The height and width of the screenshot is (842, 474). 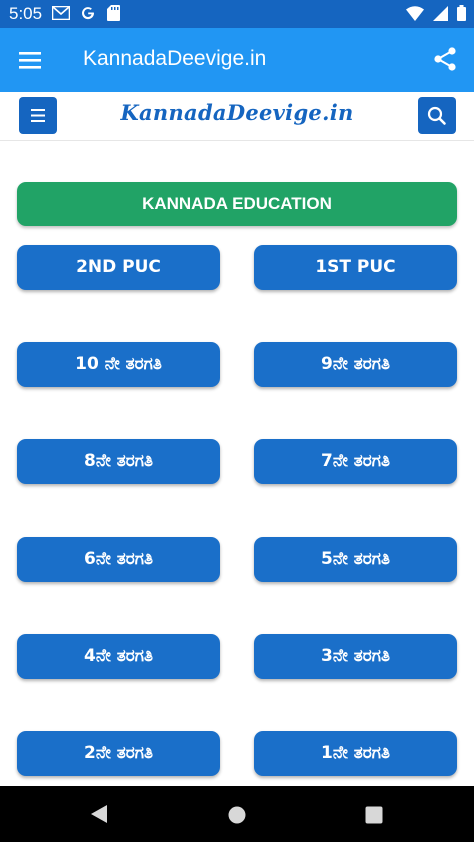 I want to click on recents-button, so click(x=374, y=817).